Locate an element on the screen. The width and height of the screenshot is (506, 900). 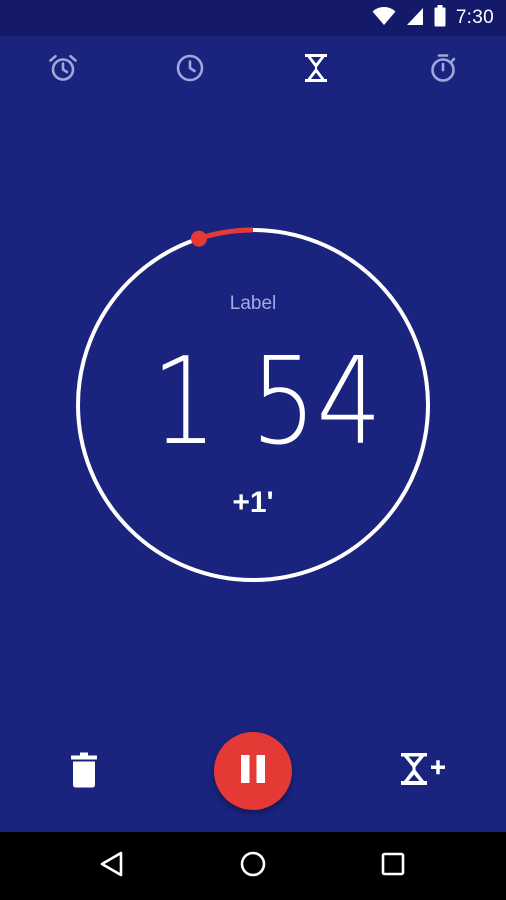
add-timer-button is located at coordinates (423, 771).